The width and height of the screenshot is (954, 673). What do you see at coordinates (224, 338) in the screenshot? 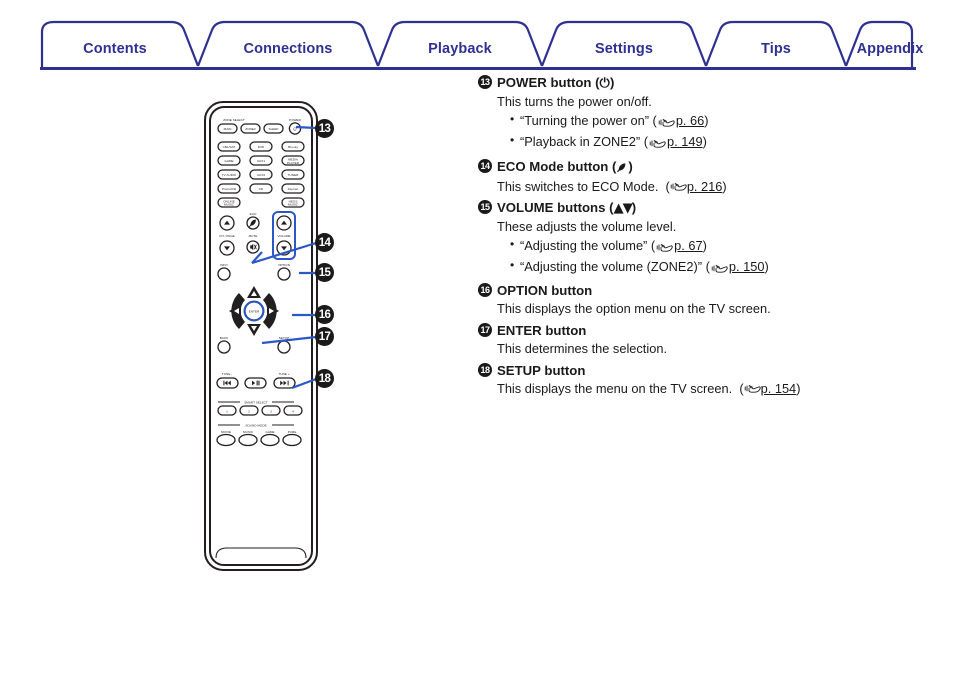
I see `svg-text: BACK` at bounding box center [224, 338].